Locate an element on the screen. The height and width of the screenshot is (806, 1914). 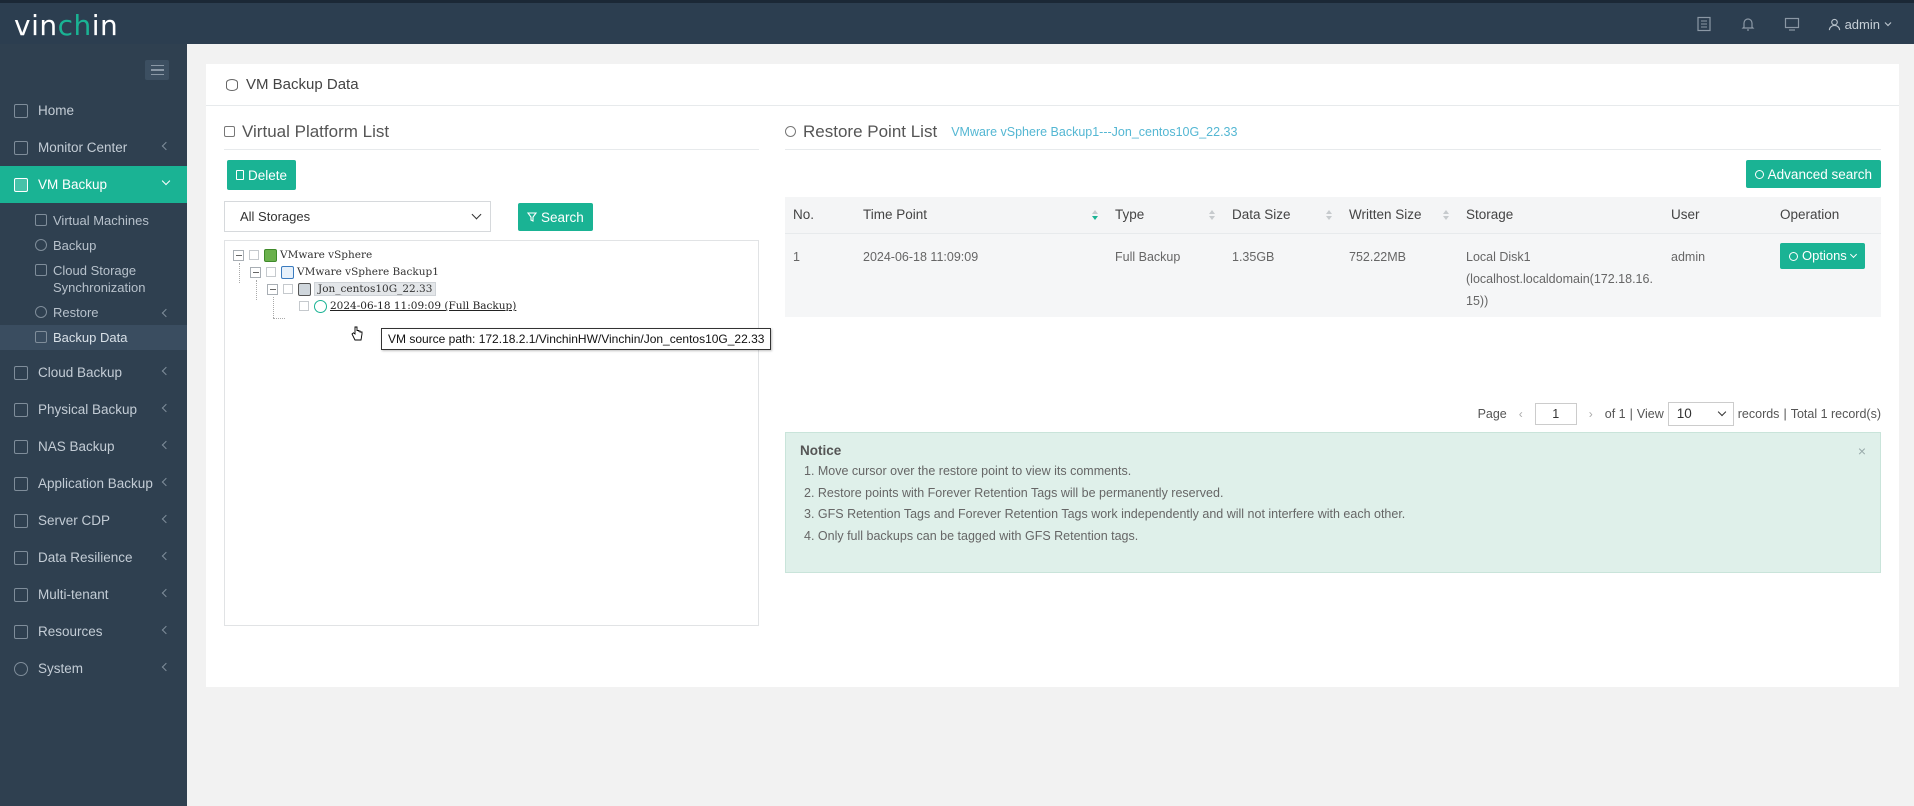
column-header-time-point: Time Point is located at coordinates (981, 215).